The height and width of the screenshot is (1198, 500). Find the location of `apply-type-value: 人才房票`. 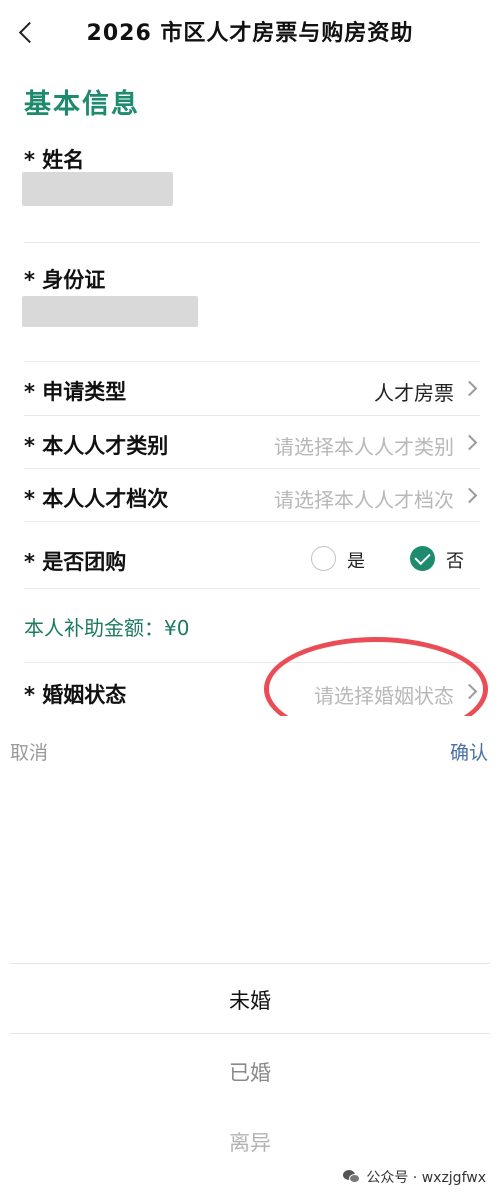

apply-type-value: 人才房票 is located at coordinates (414, 393).